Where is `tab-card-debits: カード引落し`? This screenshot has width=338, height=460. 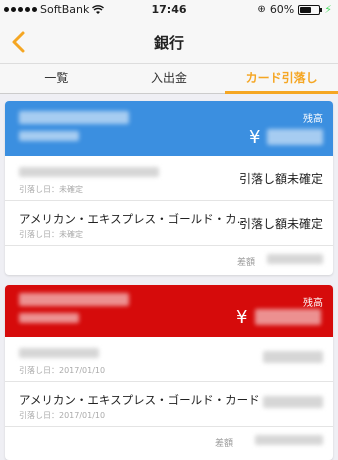 tab-card-debits: カード引落し is located at coordinates (281, 79).